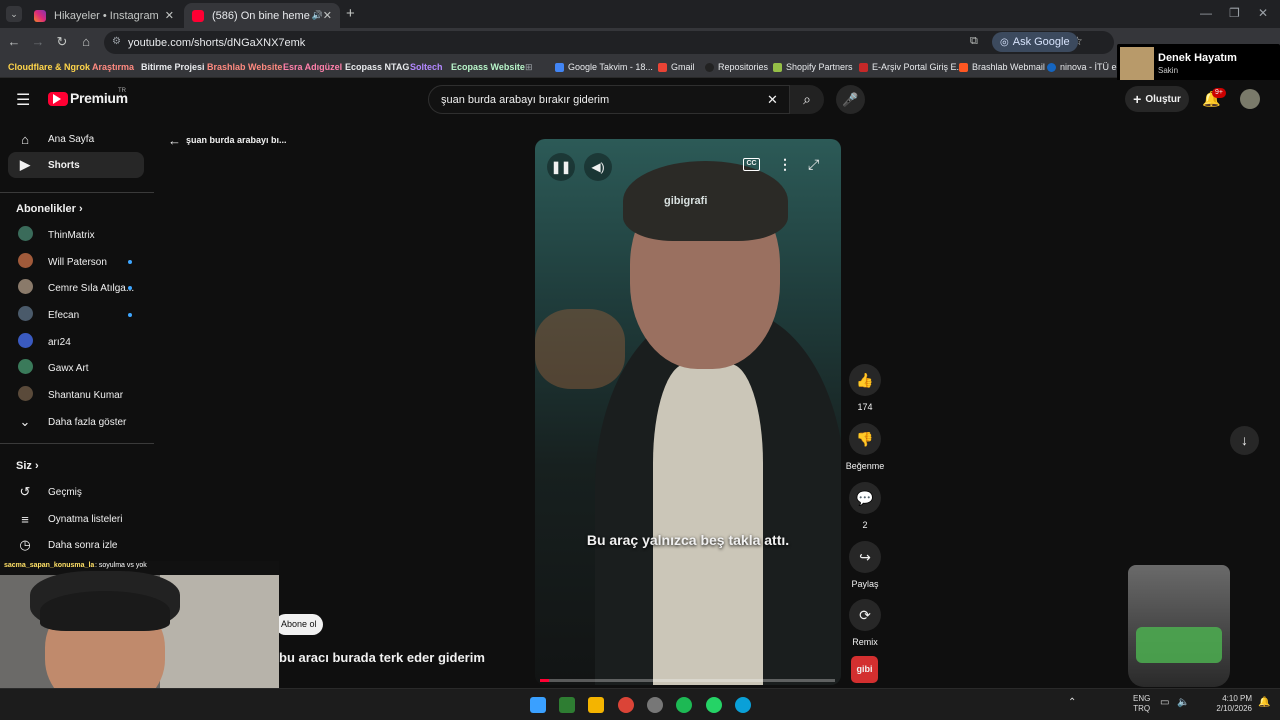 This screenshot has height=720, width=1280. Describe the element at coordinates (598, 167) in the screenshot. I see `volume-button: ◀)` at that location.